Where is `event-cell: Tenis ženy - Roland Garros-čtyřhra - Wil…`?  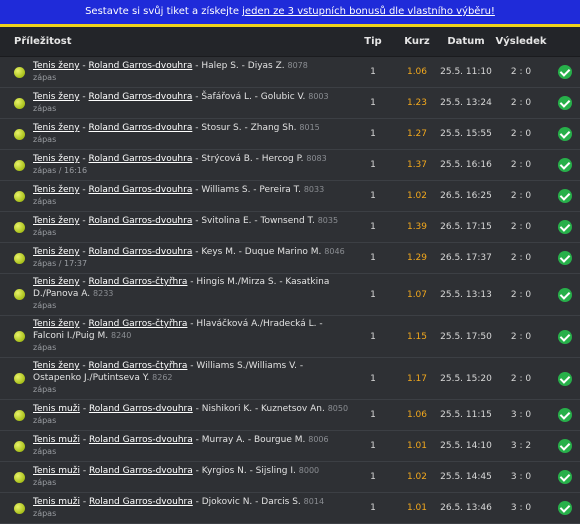
event-cell: Tenis ženy - Roland Garros-čtyřhra - Wil… is located at coordinates (176, 378).